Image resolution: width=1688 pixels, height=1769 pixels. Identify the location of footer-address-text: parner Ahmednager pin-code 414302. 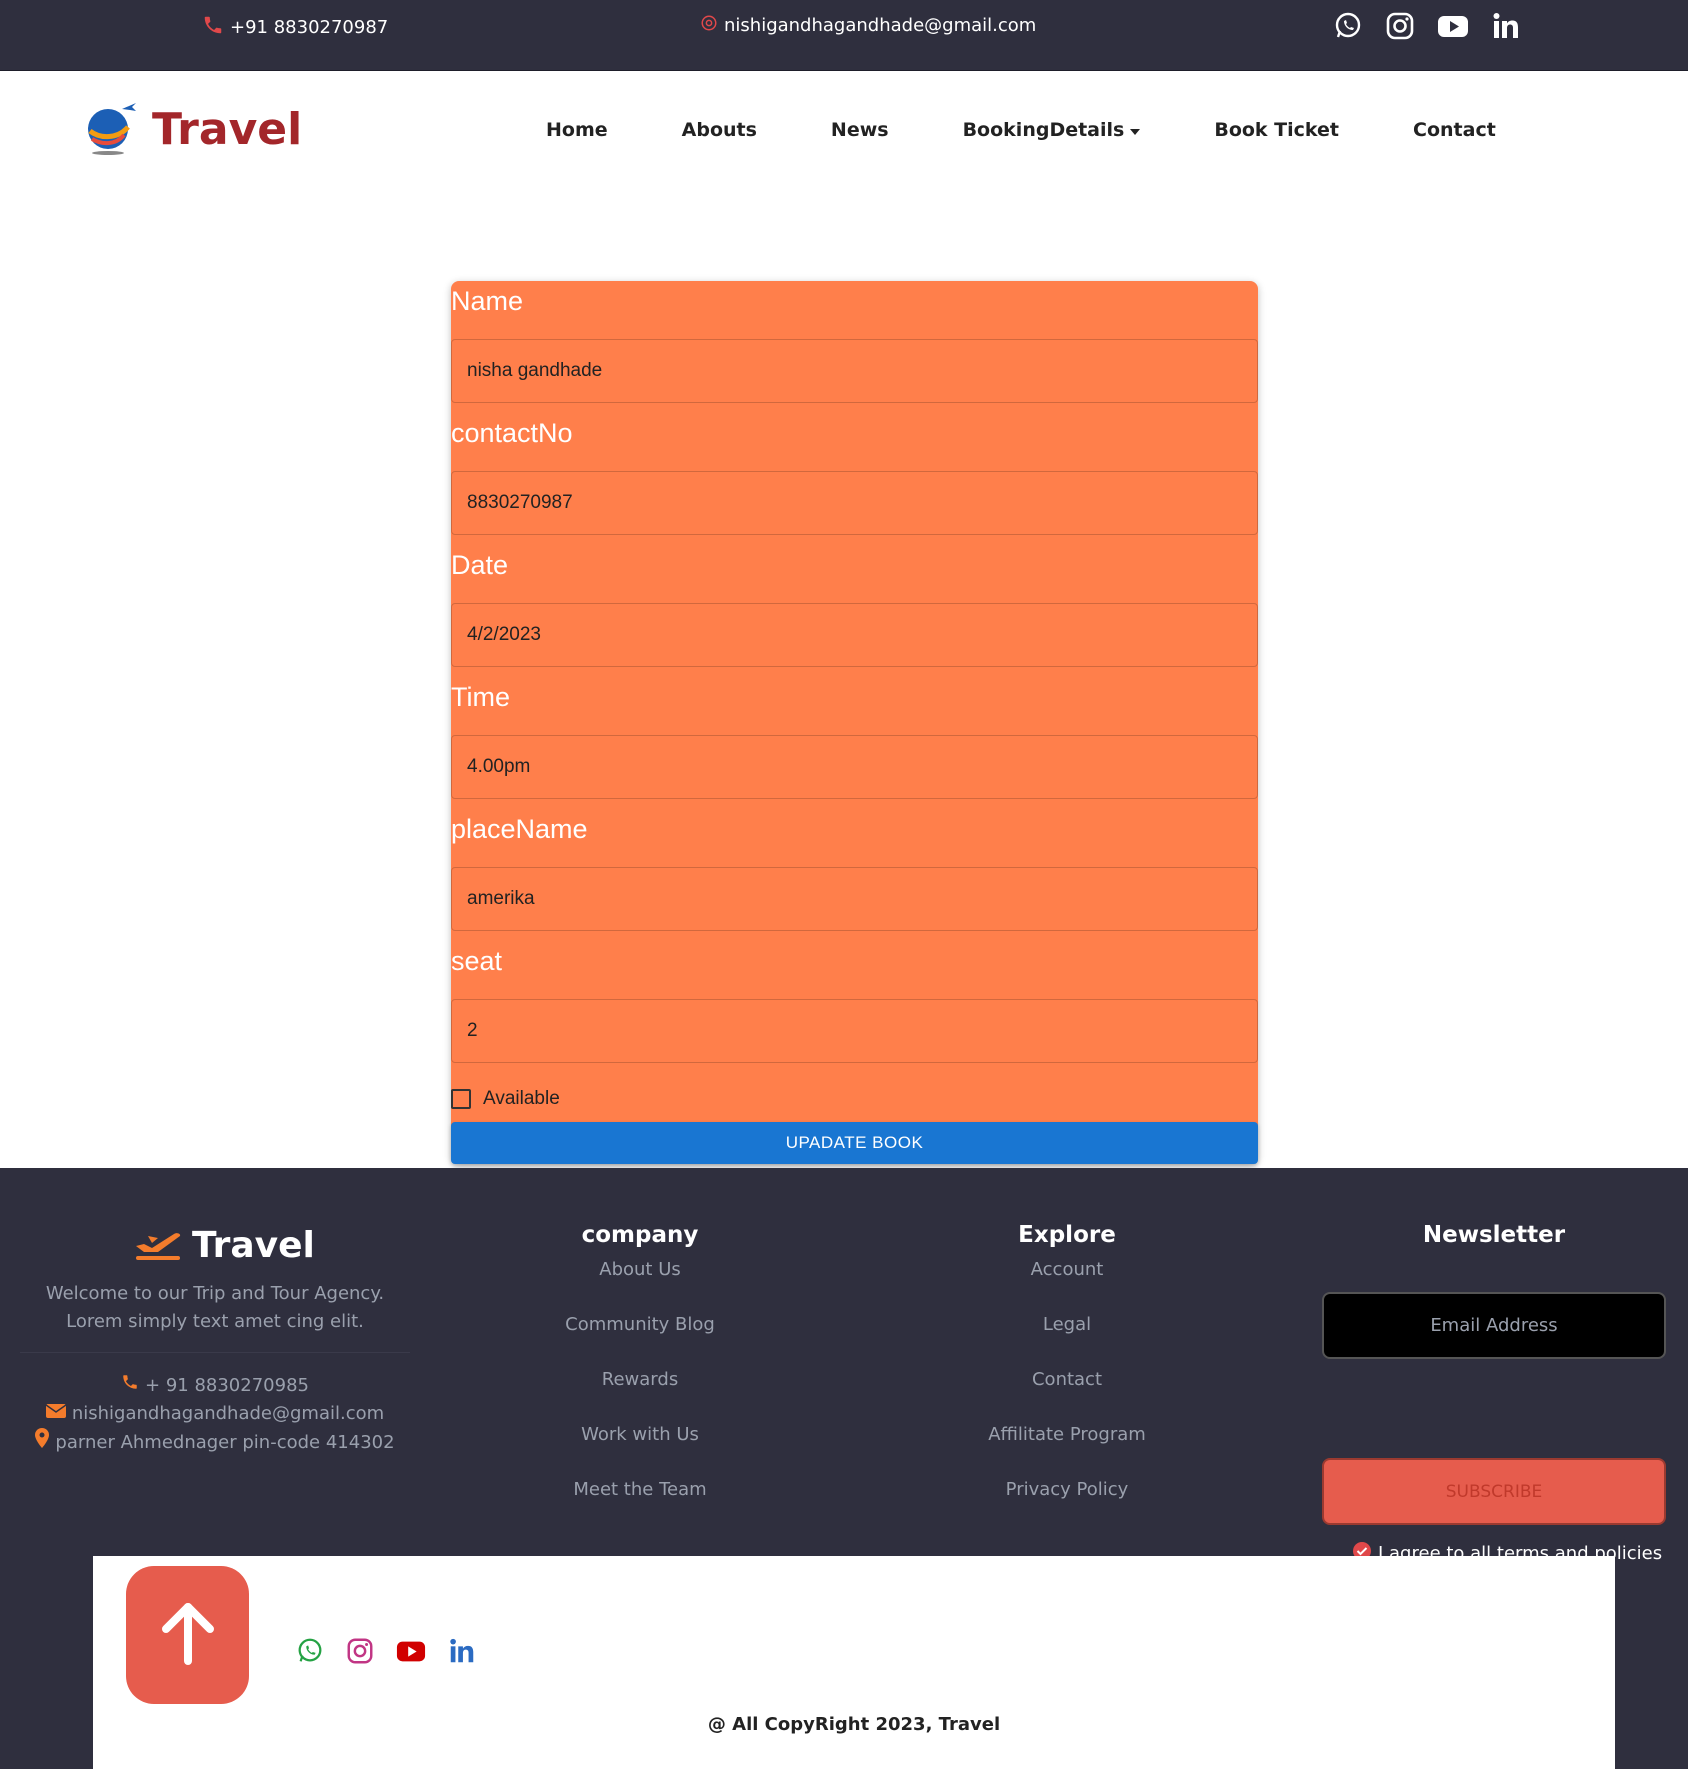
(225, 1442).